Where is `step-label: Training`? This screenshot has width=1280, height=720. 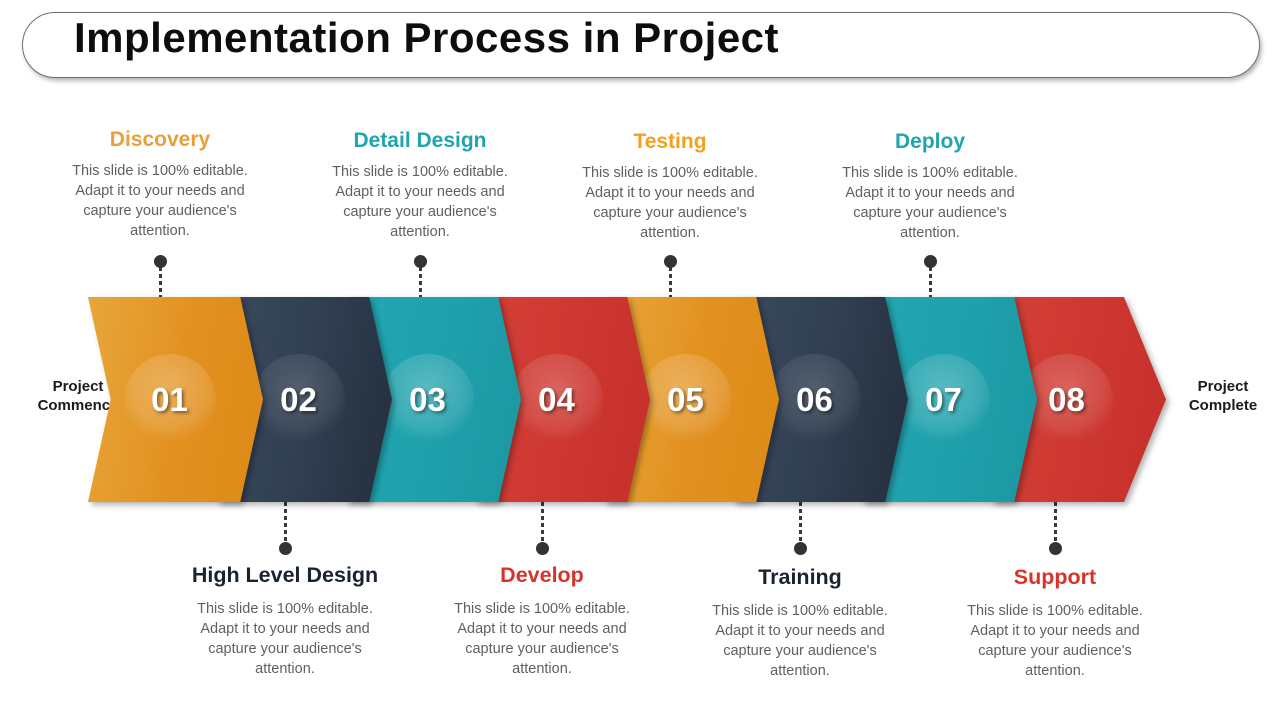 step-label: Training is located at coordinates (800, 577).